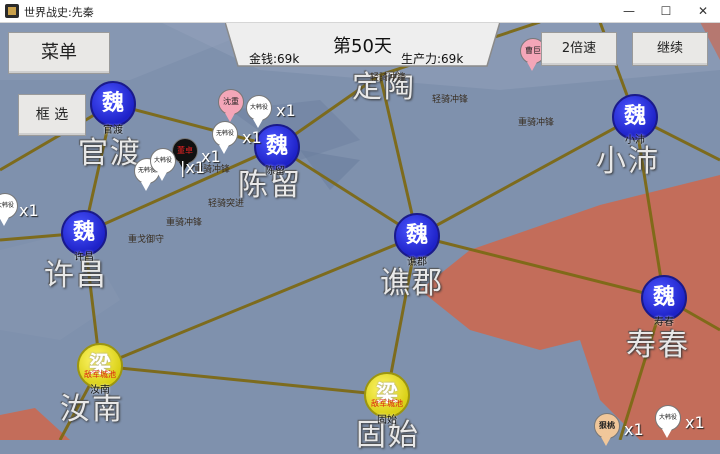 The height and width of the screenshot is (454, 720). I want to click on troop-label: 轻骑突进, so click(226, 204).